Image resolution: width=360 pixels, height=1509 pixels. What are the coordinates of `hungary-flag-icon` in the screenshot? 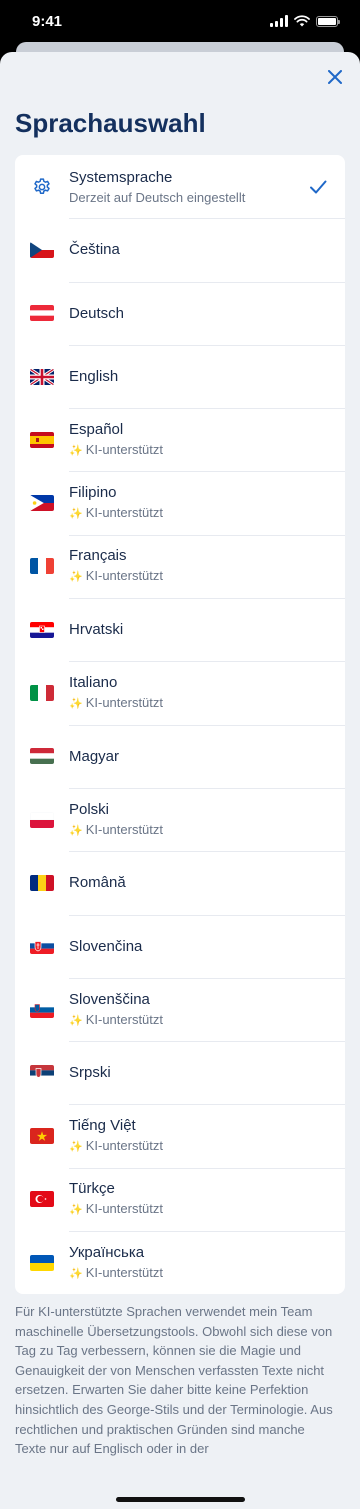 It's located at (42, 756).